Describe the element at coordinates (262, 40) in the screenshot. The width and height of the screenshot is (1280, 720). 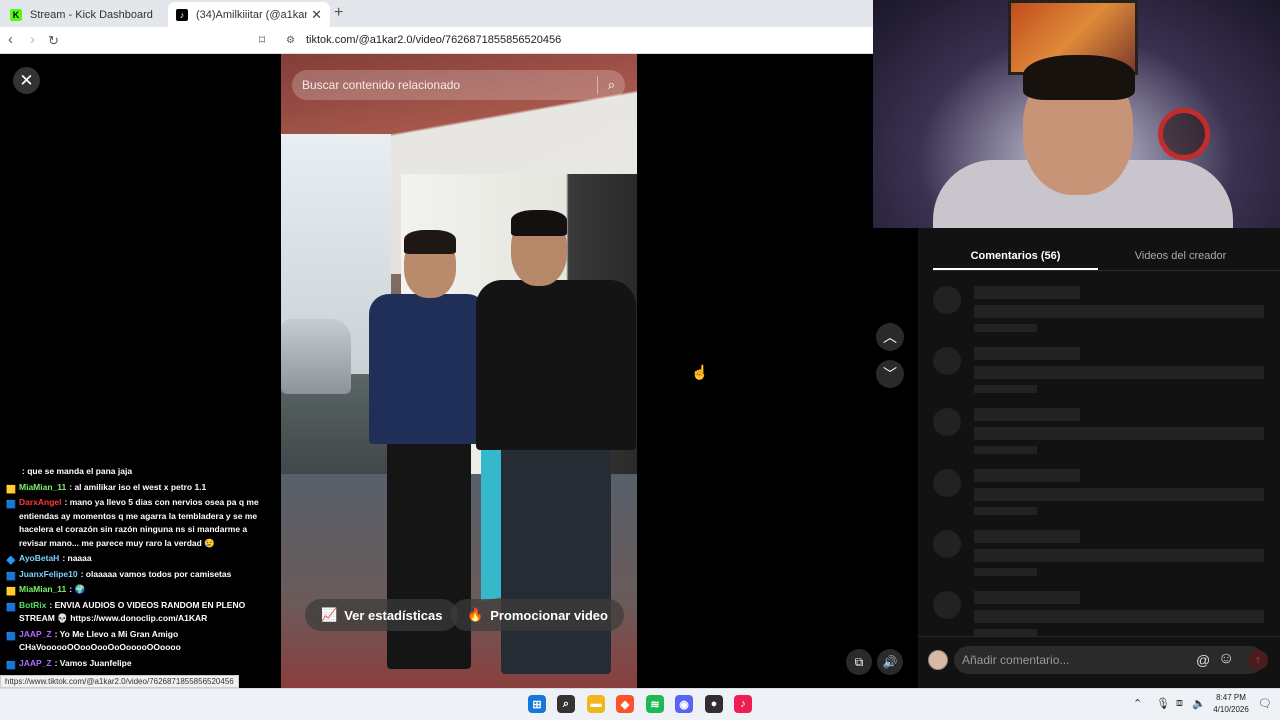
I see `bookmark-icon: ⌑` at that location.